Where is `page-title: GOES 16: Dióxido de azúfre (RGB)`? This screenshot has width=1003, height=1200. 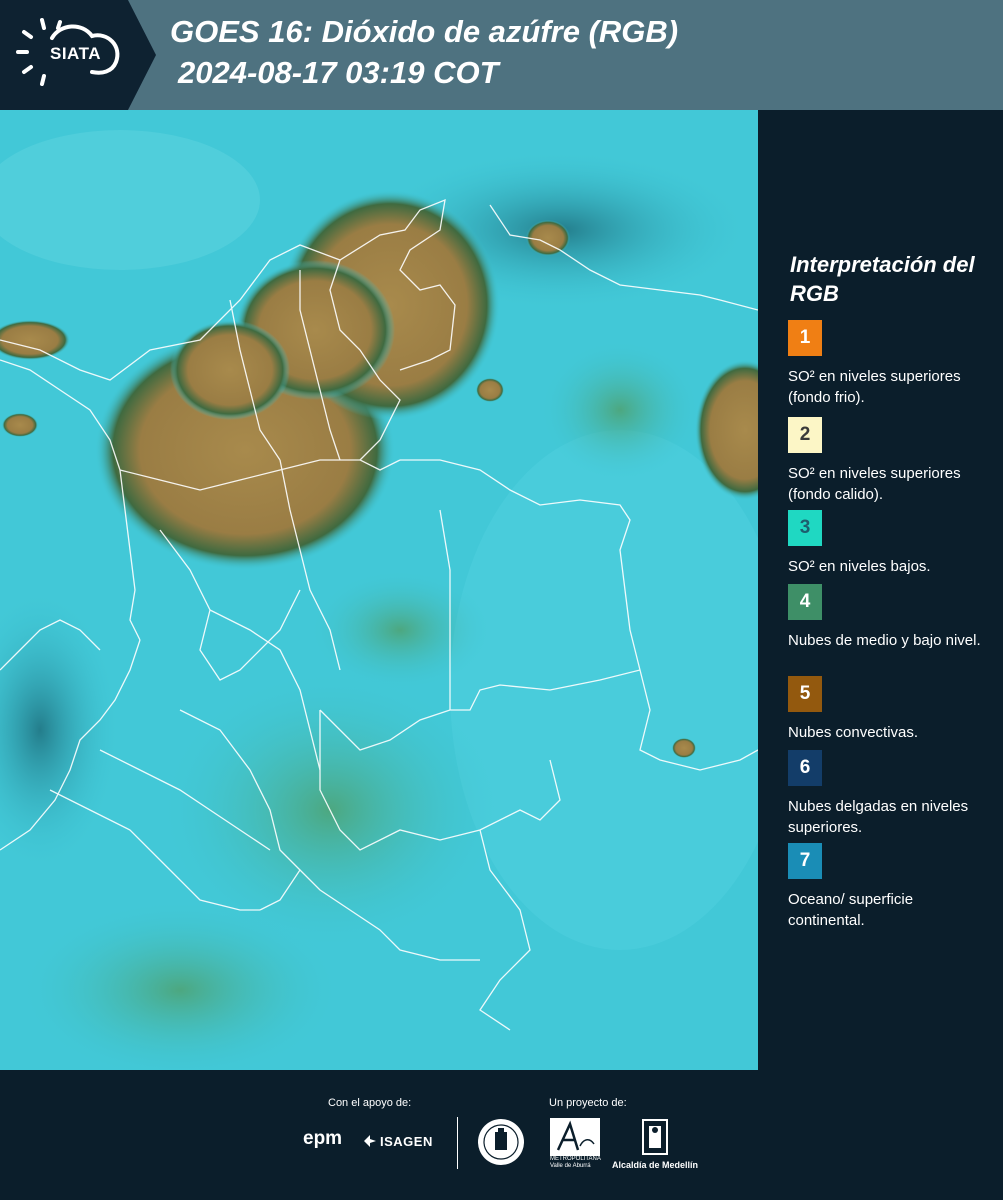
page-title: GOES 16: Dióxido de azúfre (RGB) is located at coordinates (424, 31).